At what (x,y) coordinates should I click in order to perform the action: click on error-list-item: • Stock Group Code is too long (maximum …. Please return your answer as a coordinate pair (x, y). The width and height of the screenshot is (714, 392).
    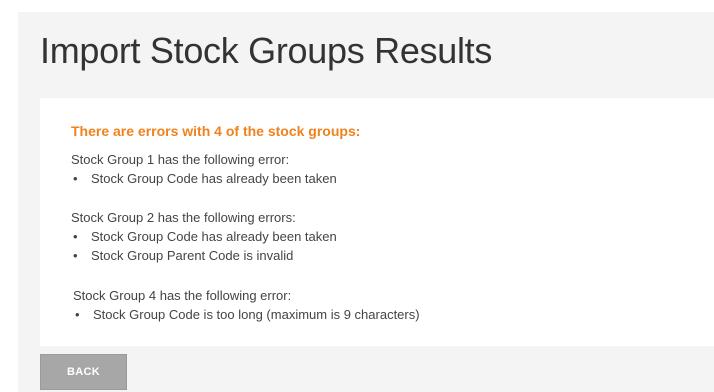
    Looking at the image, I should click on (246, 314).